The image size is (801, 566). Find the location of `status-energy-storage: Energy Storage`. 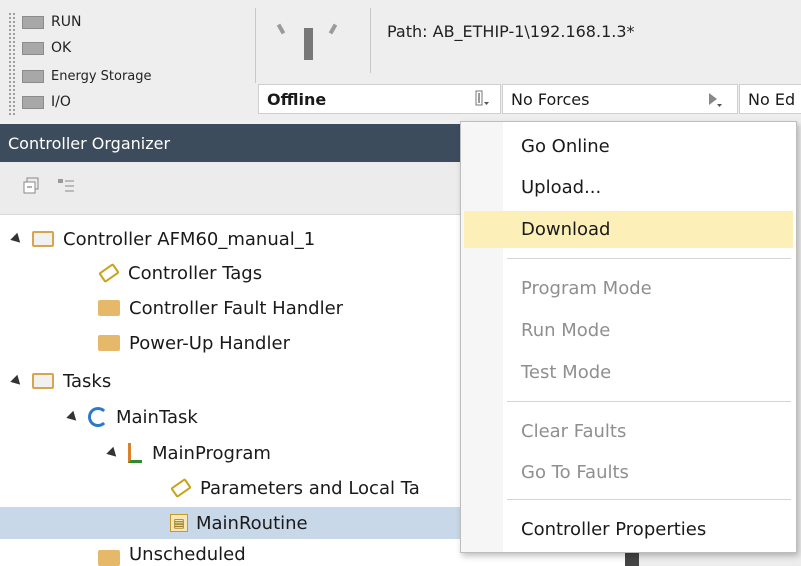

status-energy-storage: Energy Storage is located at coordinates (87, 76).